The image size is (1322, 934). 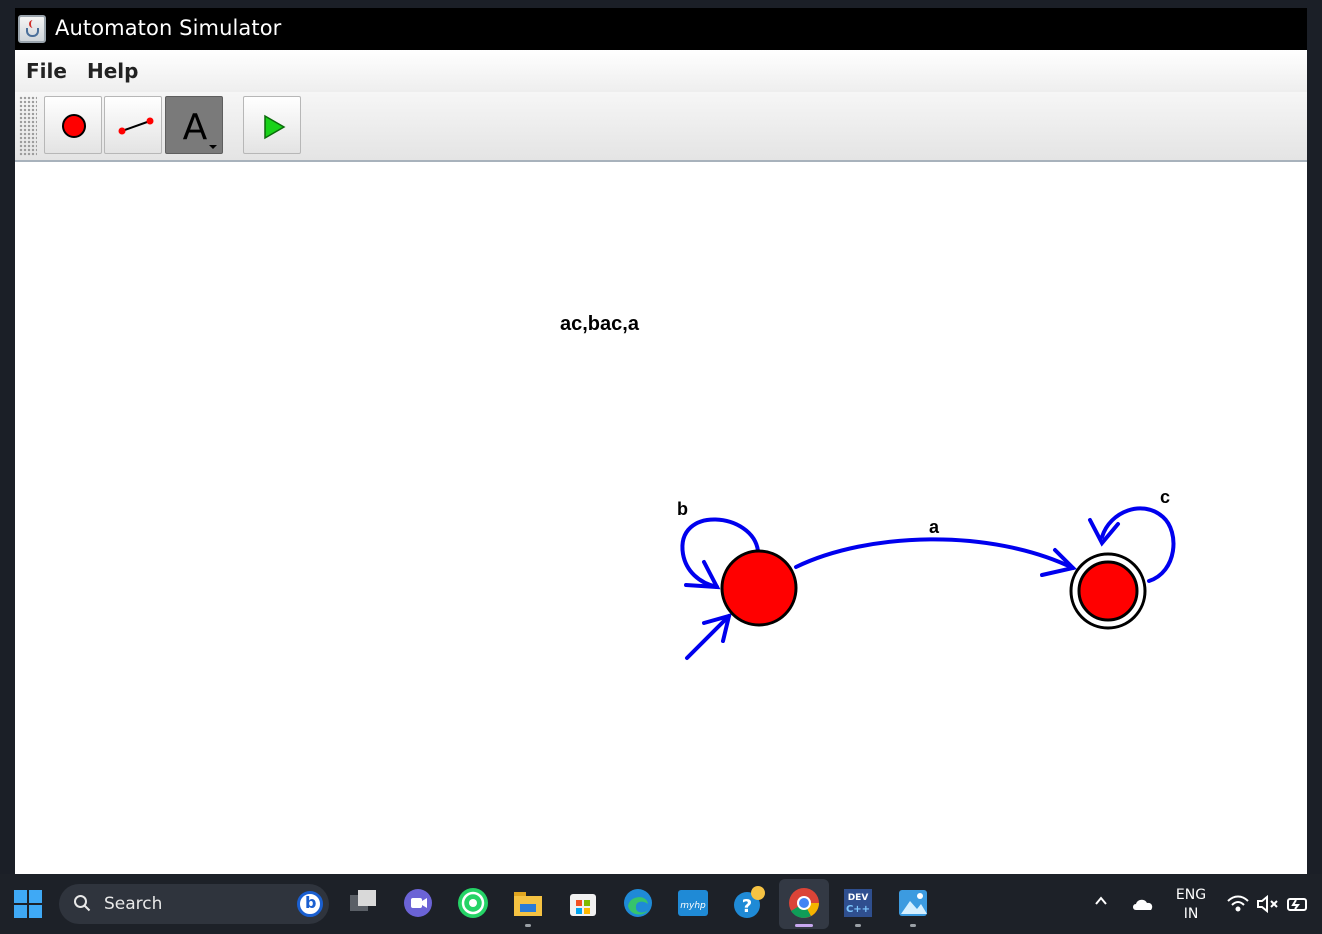 What do you see at coordinates (804, 925) in the screenshot?
I see `chrome-active-indicator` at bounding box center [804, 925].